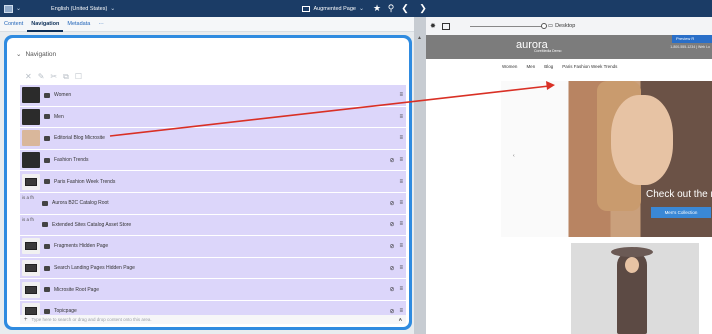 This screenshot has height=334, width=712. I want to click on navigation-row: Microsite Root Page ⊘ ≡, so click(213, 290).